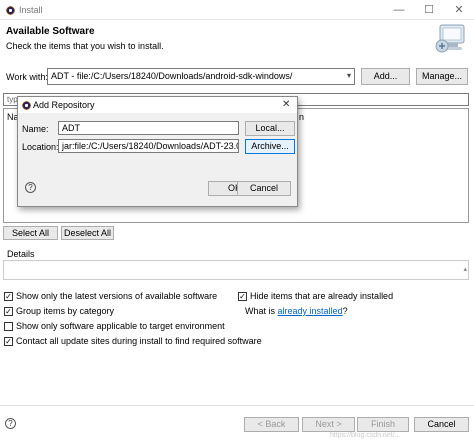  Describe the element at coordinates (236, 270) in the screenshot. I see `details-area: ▴` at that location.